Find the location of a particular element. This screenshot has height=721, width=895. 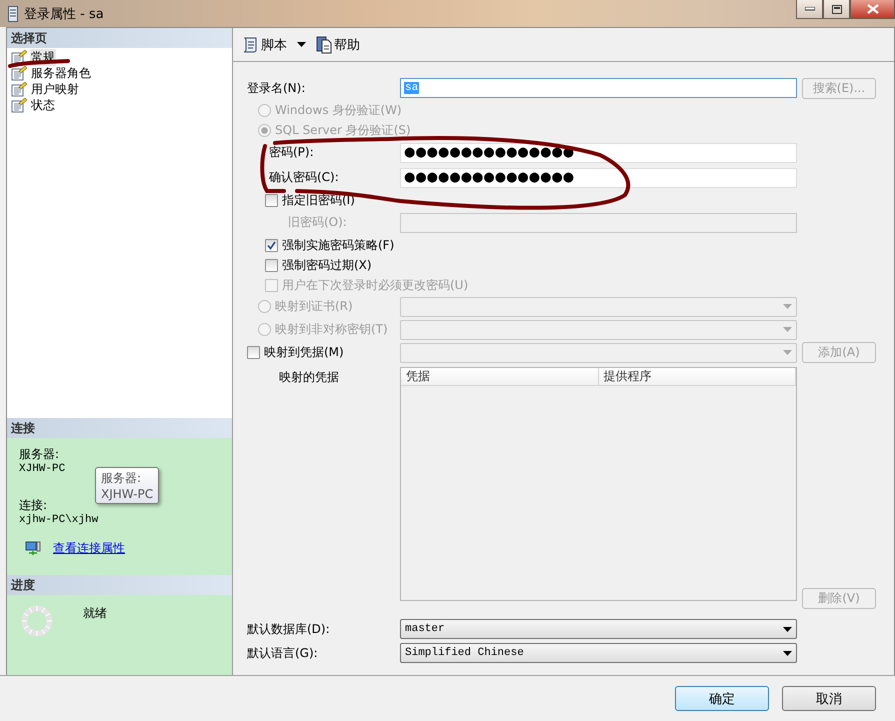

tooltip: 服务器: XJHW-PC is located at coordinates (127, 485).